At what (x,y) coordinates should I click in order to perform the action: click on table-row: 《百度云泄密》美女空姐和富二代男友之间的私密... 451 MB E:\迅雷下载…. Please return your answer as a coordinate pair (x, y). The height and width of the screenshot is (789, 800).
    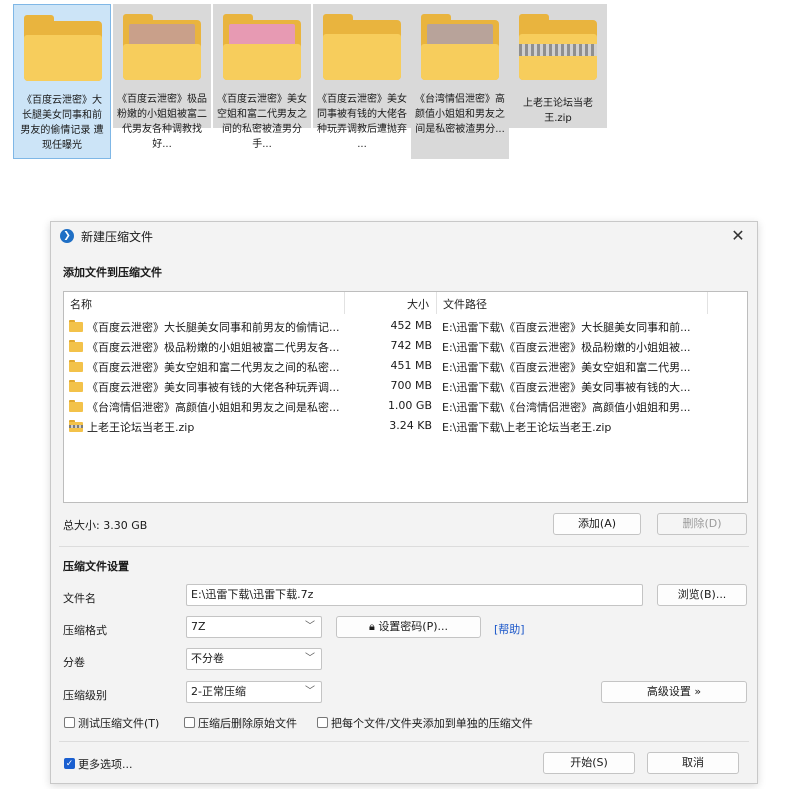
    Looking at the image, I should click on (405, 367).